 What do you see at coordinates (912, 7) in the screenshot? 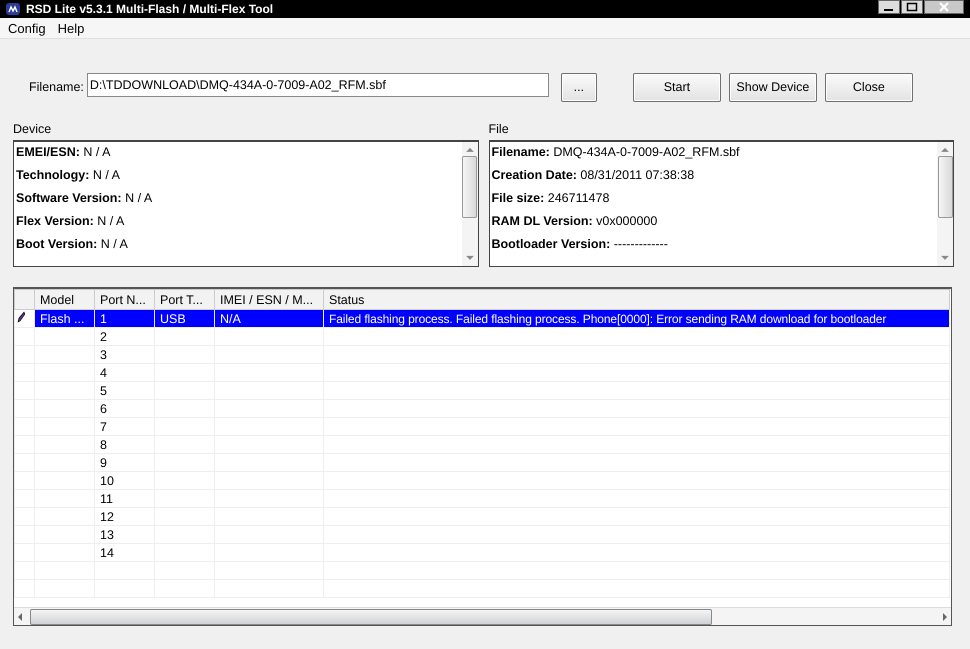
I see `maximize-icon` at bounding box center [912, 7].